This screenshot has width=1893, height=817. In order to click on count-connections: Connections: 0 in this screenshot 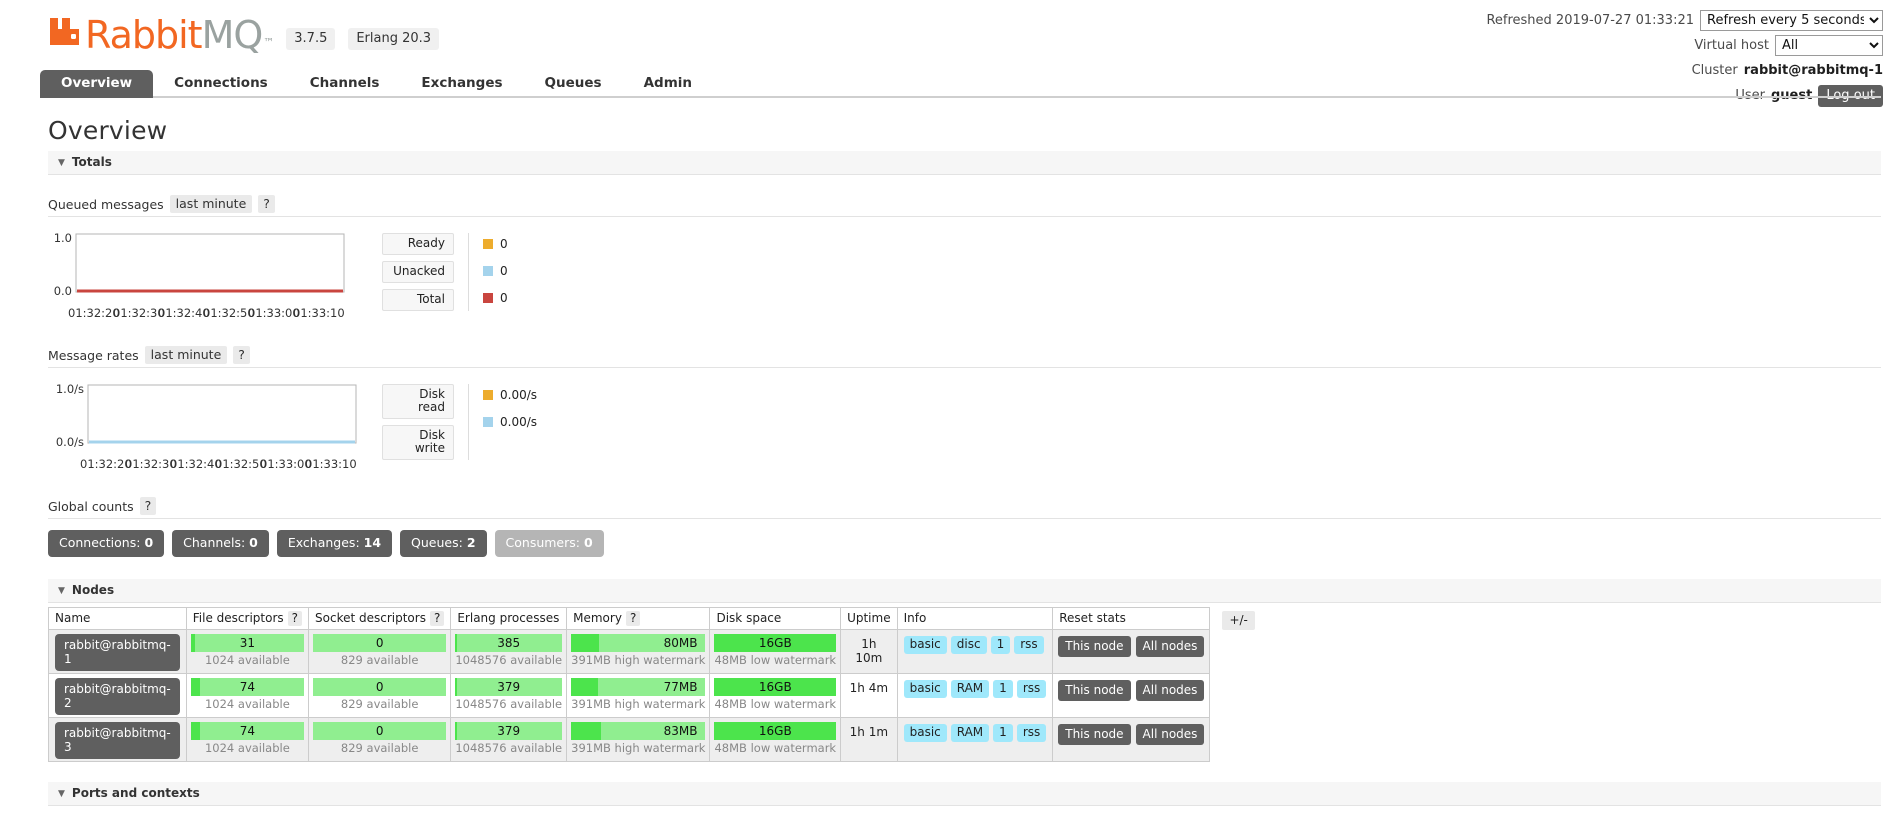, I will do `click(106, 543)`.